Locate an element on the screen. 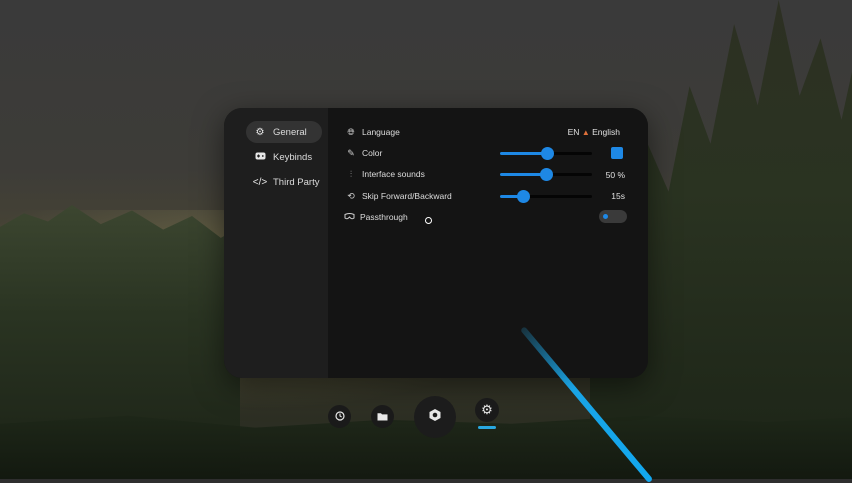 This screenshot has height=483, width=852. code-icon: </> is located at coordinates (260, 182).